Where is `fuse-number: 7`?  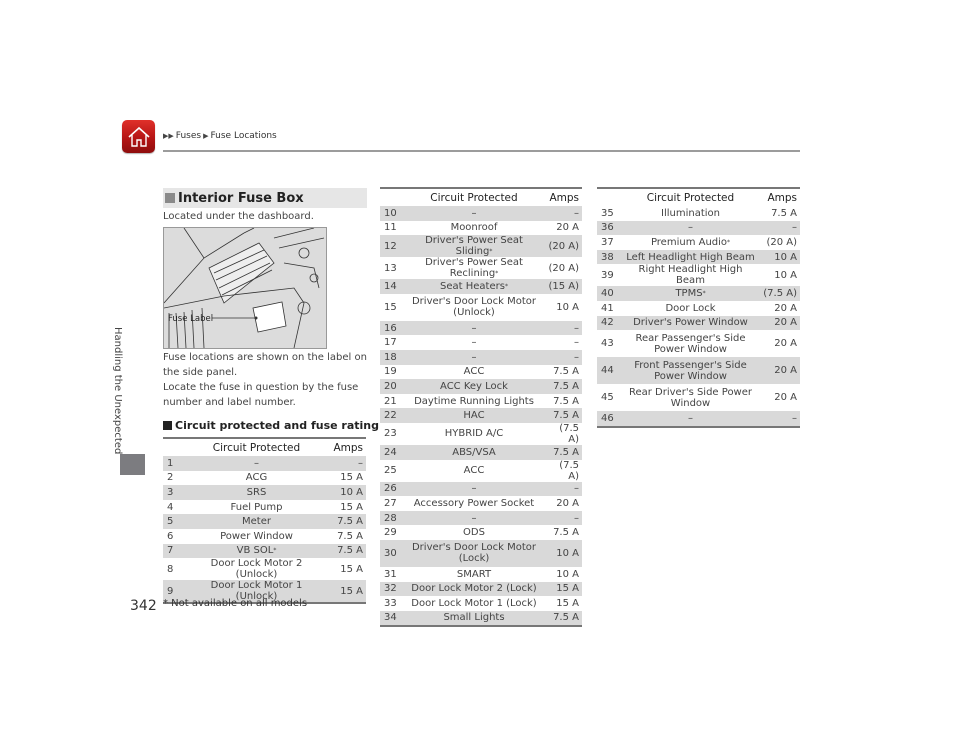
fuse-number: 7 is located at coordinates (176, 551).